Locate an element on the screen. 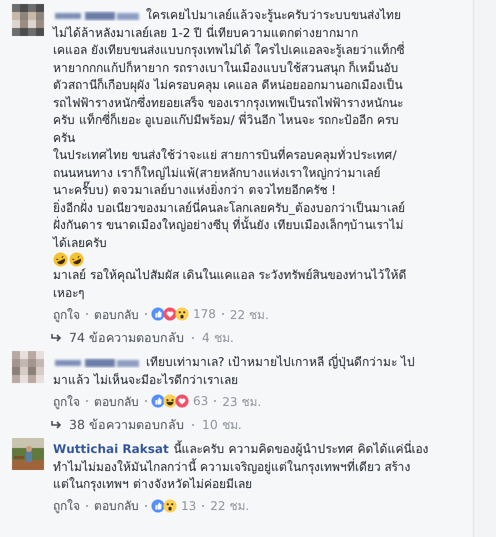 The width and height of the screenshot is (496, 537). comment-text: มาเลย์ รอให้คุณไปสัมผัส เดินในแคแอล ระวังทรัพย์สินของท่านไว้ให้ดี is located at coordinates (229, 275).